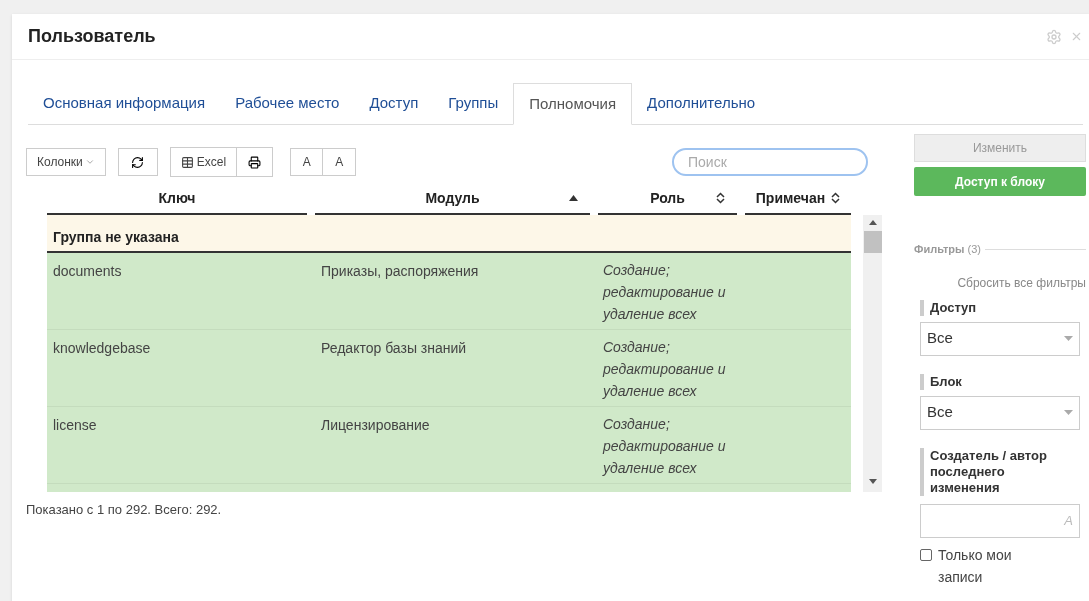 This screenshot has height=601, width=1089. I want to click on table-icon, so click(187, 162).